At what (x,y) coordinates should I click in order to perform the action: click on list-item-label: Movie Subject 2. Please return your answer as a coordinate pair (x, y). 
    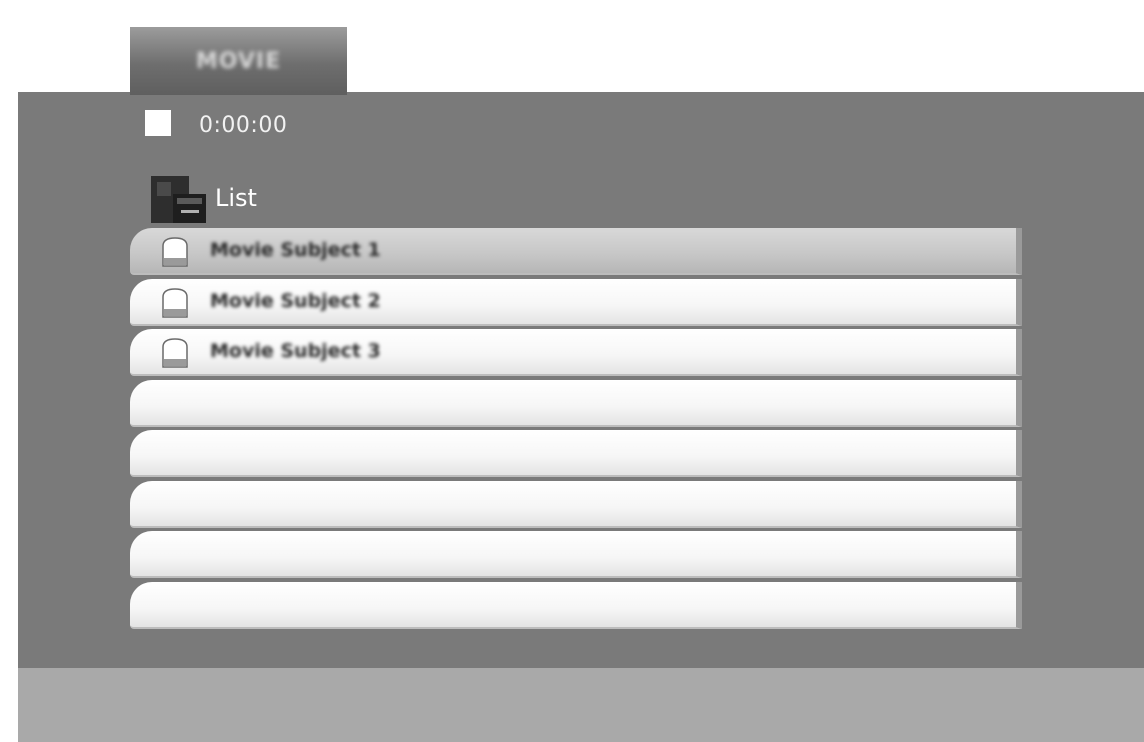
    Looking at the image, I should click on (295, 300).